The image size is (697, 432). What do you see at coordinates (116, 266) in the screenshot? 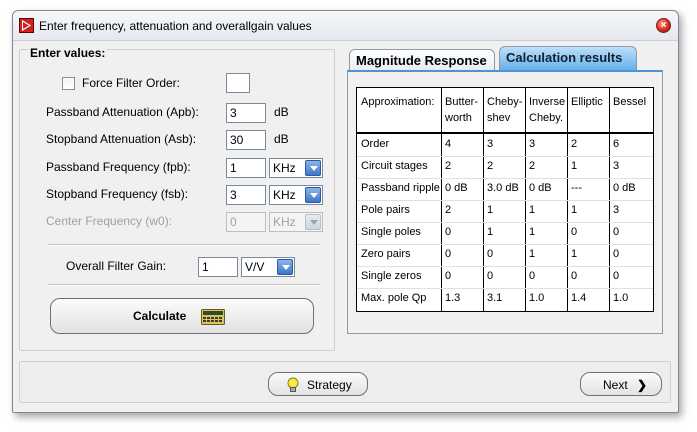
I see `overall-gain-label: Overall Filter Gain:` at bounding box center [116, 266].